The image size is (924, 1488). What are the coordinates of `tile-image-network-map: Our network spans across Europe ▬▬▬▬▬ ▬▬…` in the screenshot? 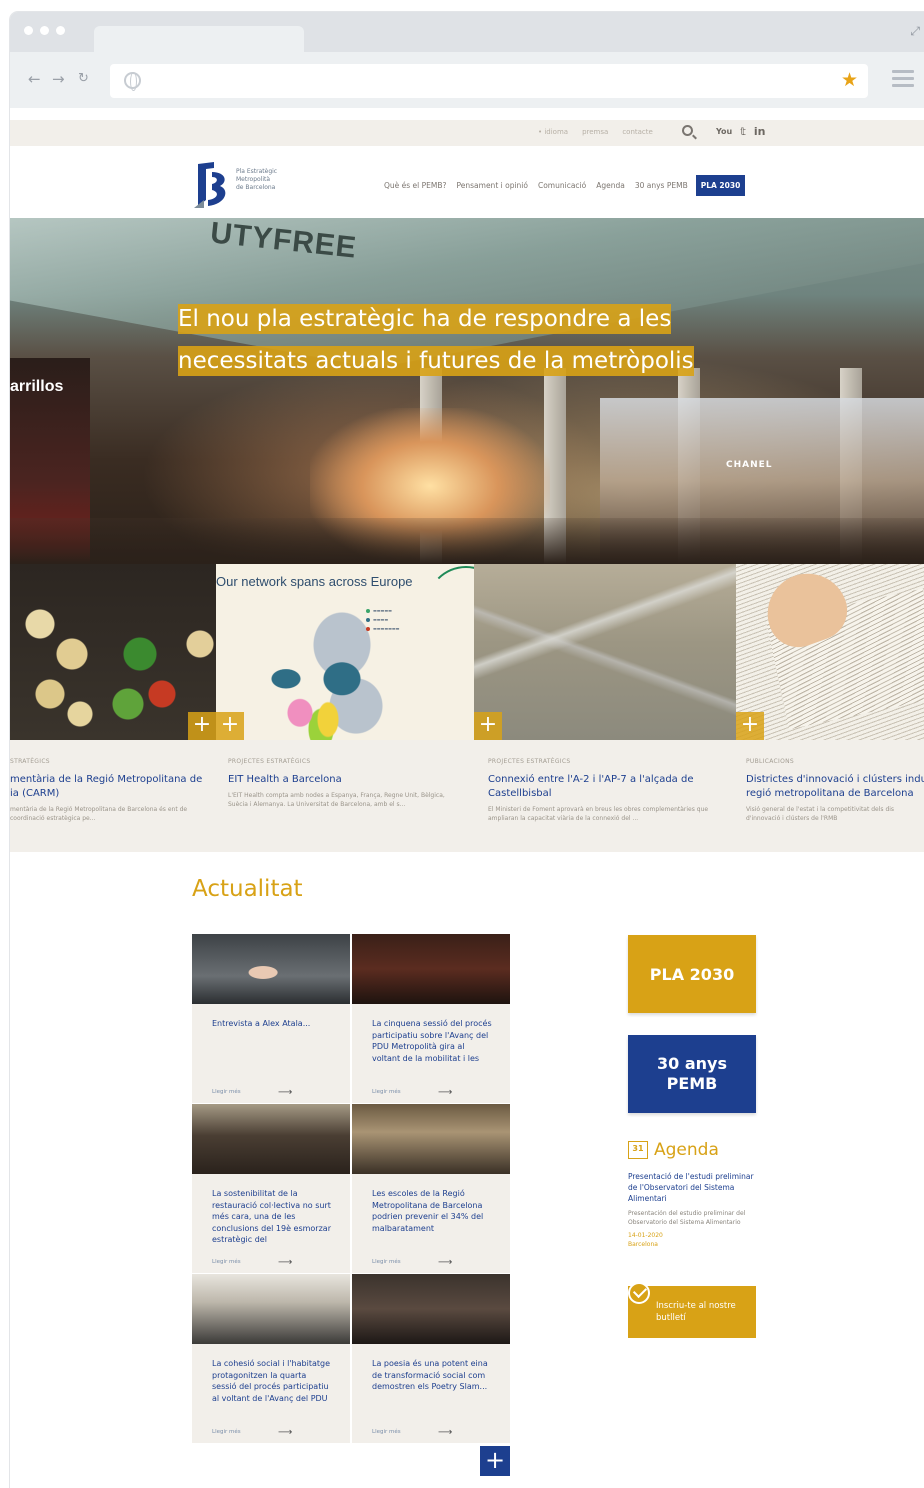 It's located at (345, 652).